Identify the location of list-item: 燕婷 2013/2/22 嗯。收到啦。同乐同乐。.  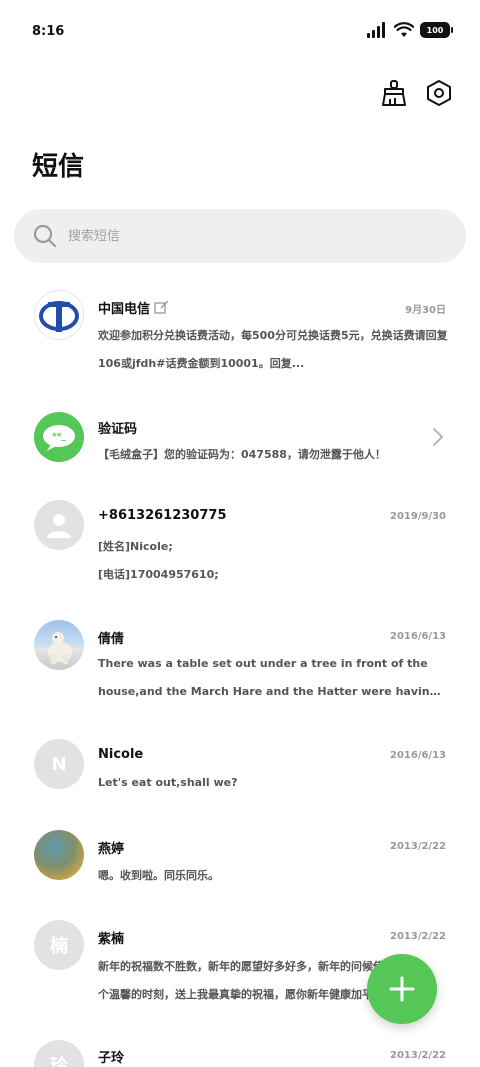
(240, 865).